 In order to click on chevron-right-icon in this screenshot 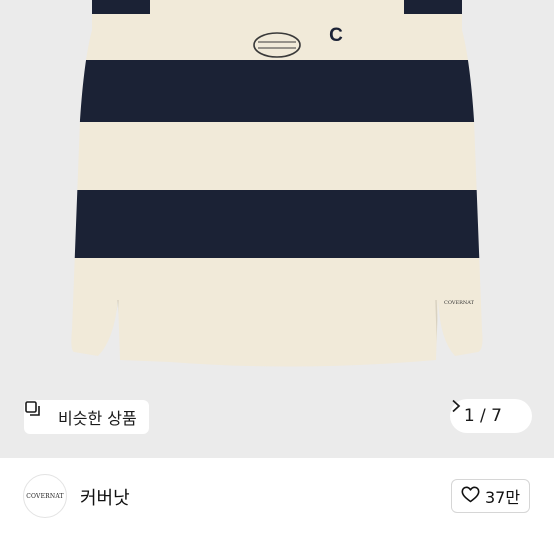, I will do `click(487, 411)`.